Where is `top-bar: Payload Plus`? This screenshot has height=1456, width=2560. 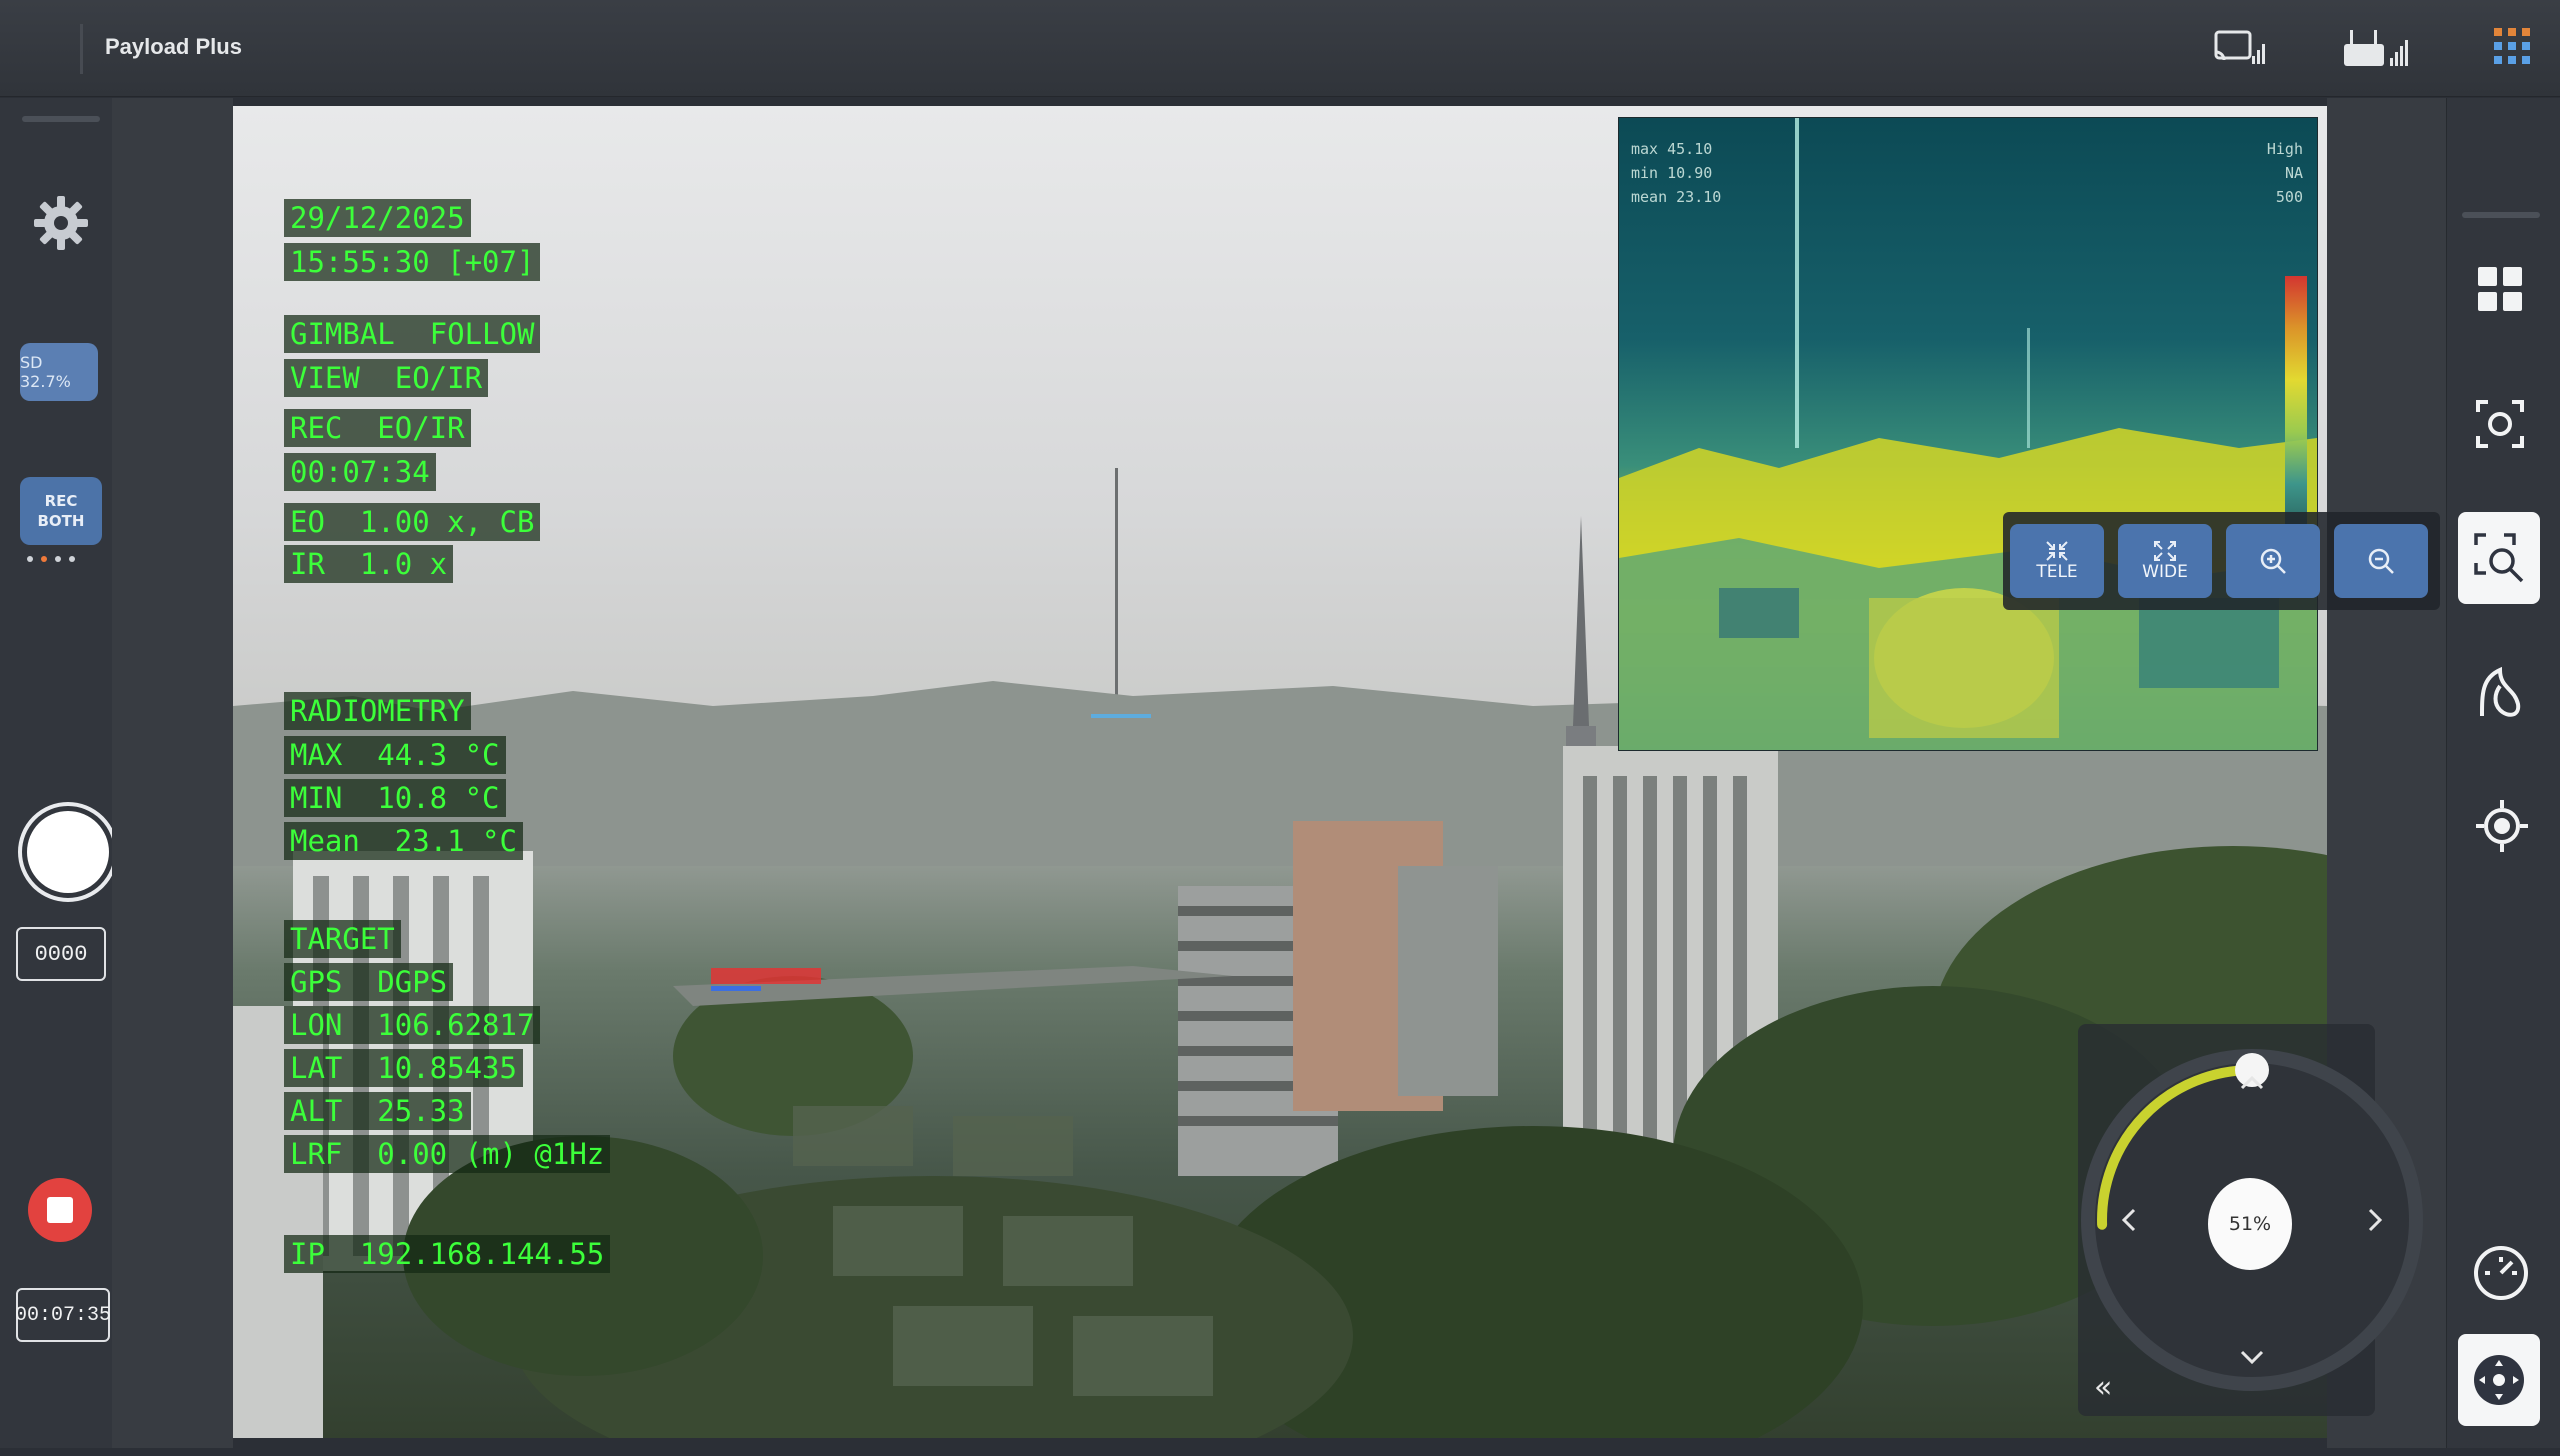
top-bar: Payload Plus is located at coordinates (1280, 48).